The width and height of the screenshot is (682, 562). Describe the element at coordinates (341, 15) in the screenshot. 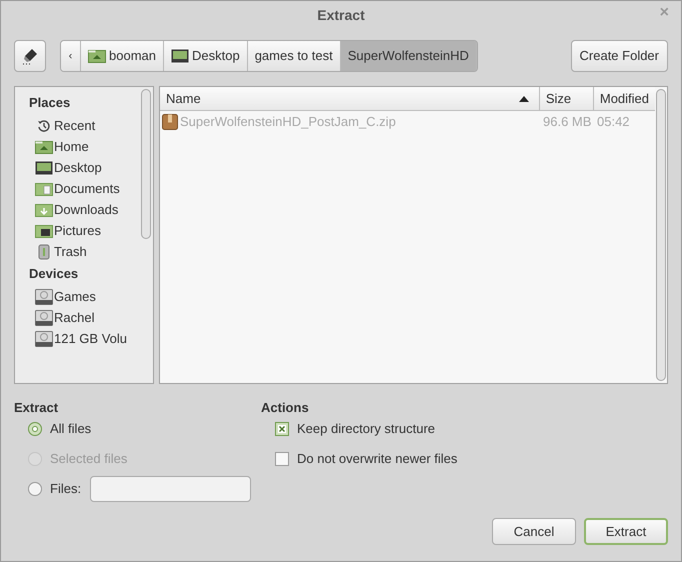

I see `window-title: Extract` at that location.